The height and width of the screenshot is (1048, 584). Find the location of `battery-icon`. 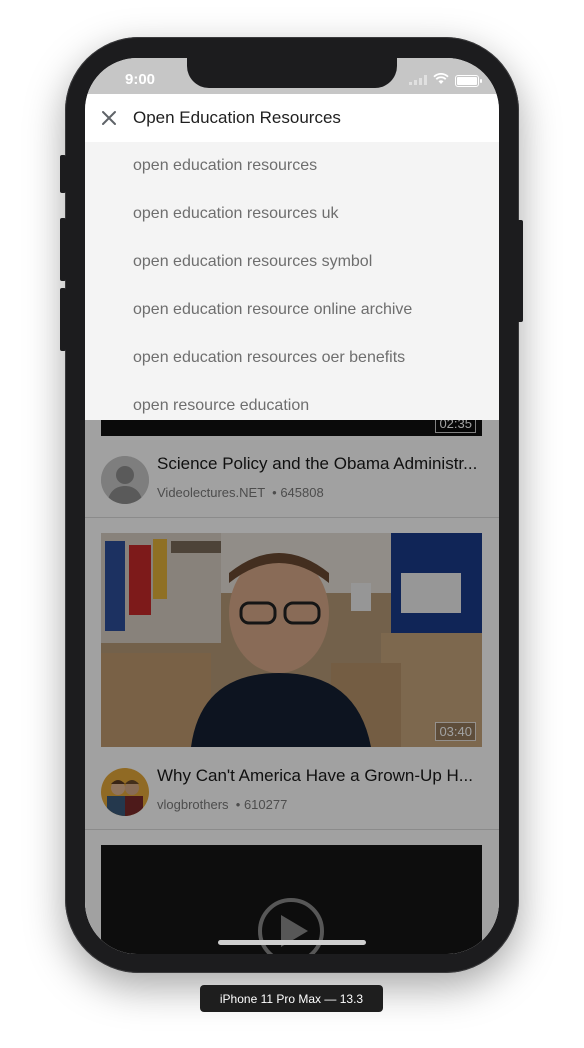

battery-icon is located at coordinates (468, 81).